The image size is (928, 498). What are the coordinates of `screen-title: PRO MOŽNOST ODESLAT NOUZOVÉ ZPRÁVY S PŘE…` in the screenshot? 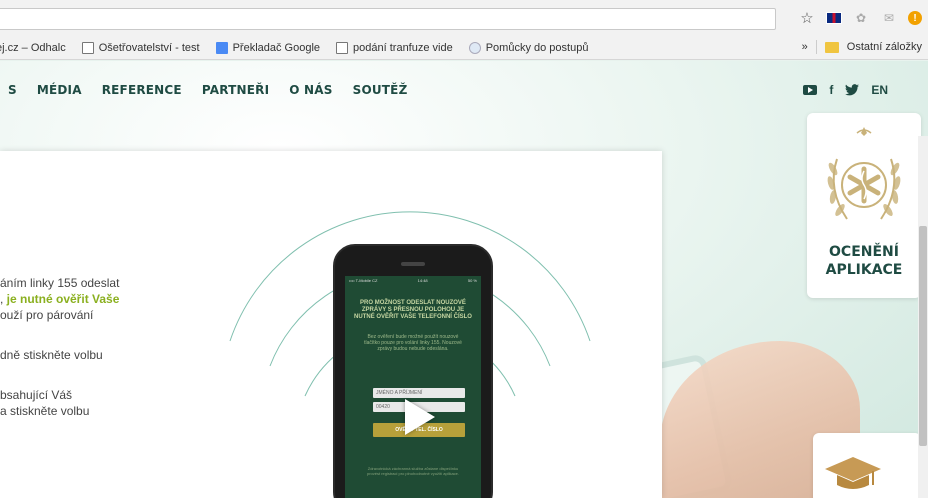 It's located at (413, 310).